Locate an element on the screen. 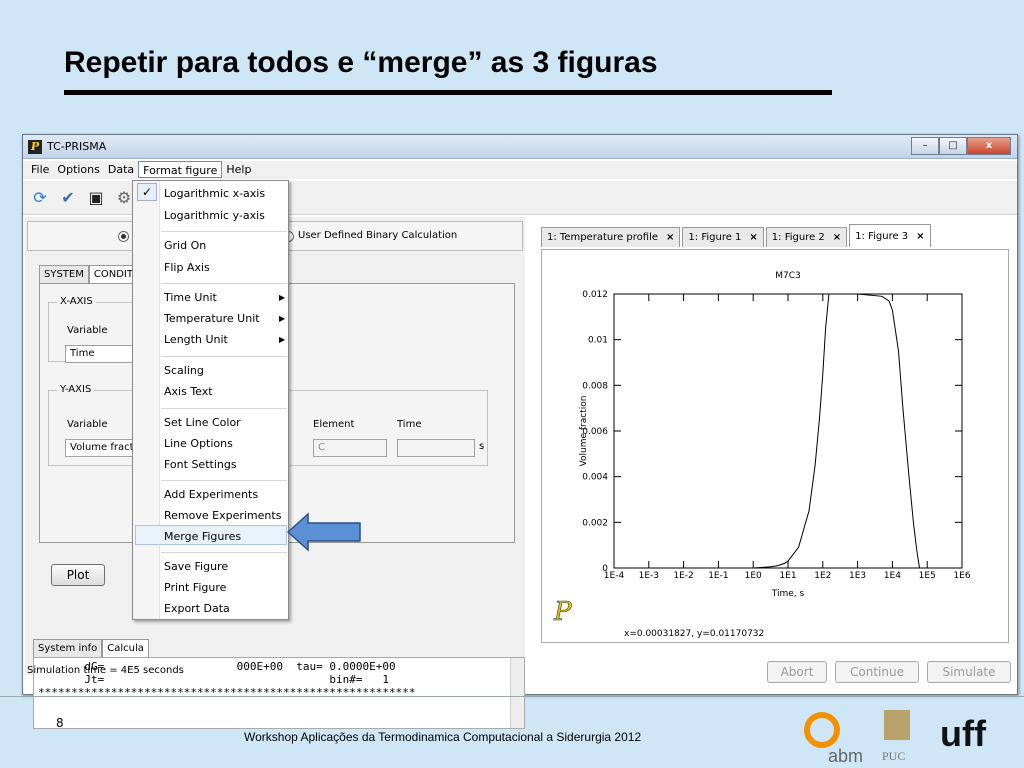 The width and height of the screenshot is (1024, 768). page-number: 8 is located at coordinates (60, 723).